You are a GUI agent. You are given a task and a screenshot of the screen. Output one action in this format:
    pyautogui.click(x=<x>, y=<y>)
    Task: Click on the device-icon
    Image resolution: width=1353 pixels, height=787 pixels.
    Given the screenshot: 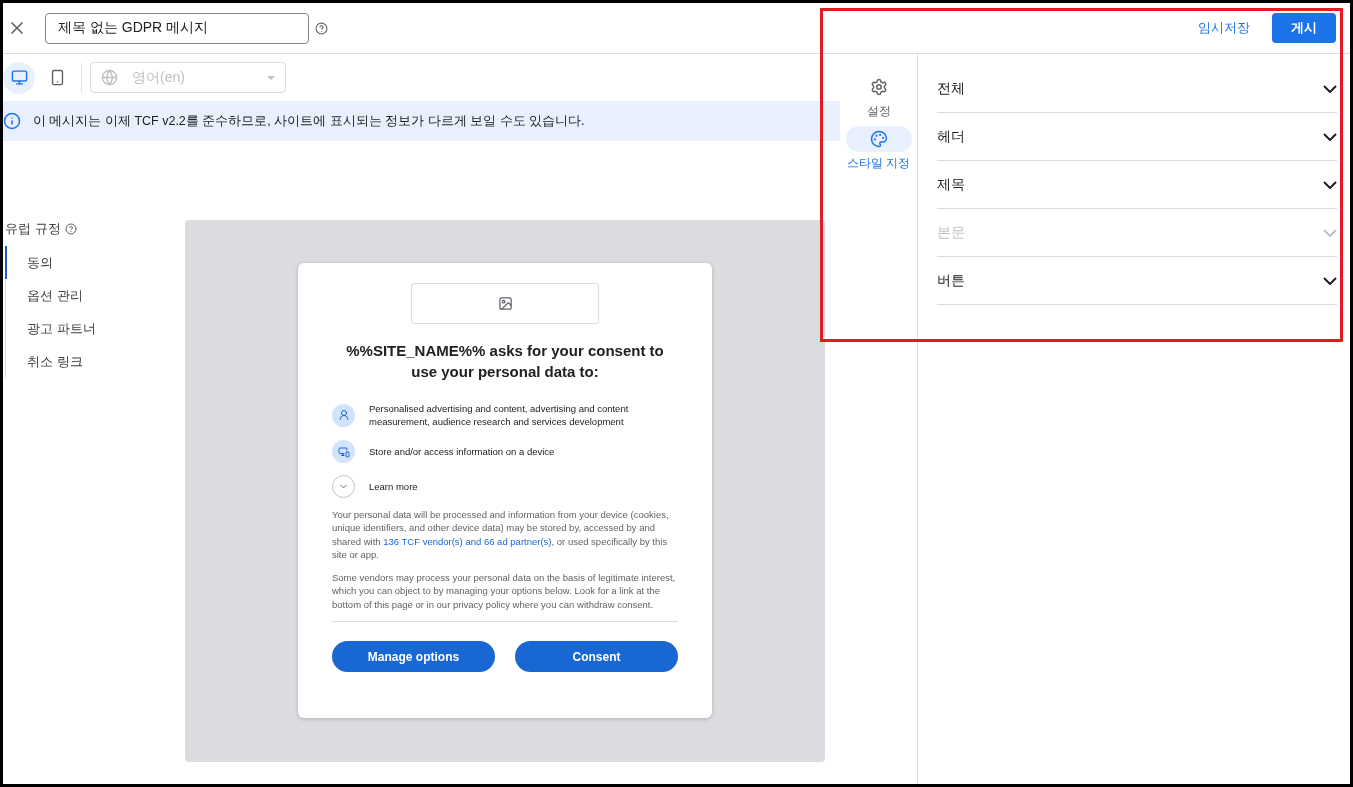 What is the action you would take?
    pyautogui.click(x=343, y=451)
    